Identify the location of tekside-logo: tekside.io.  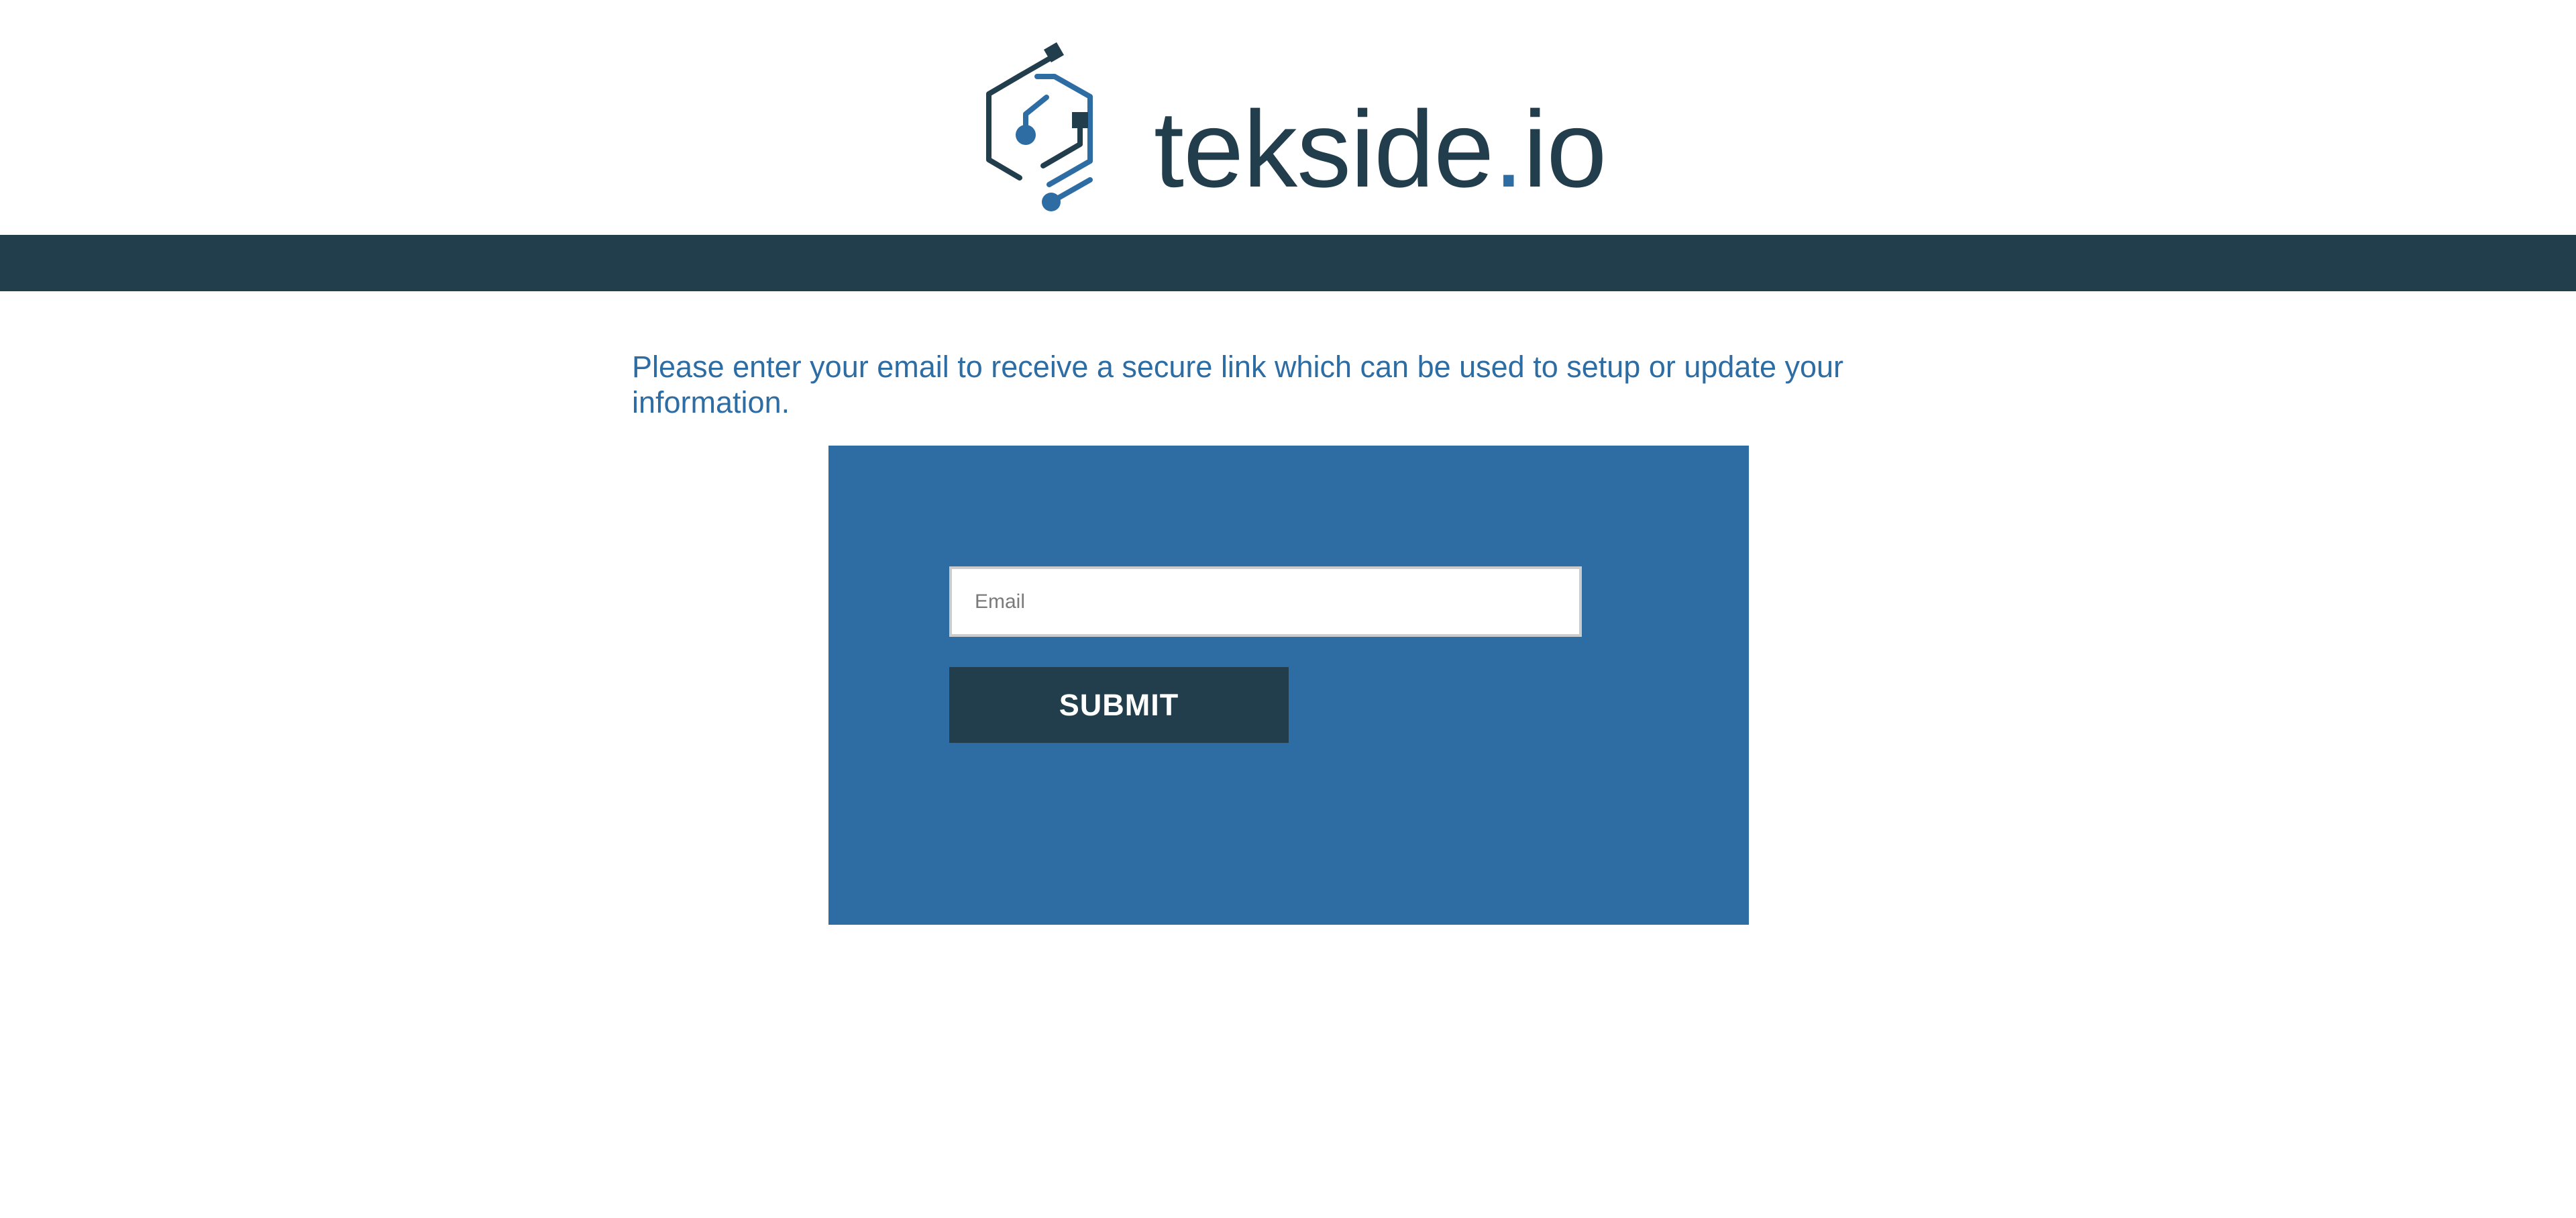
(1294, 129).